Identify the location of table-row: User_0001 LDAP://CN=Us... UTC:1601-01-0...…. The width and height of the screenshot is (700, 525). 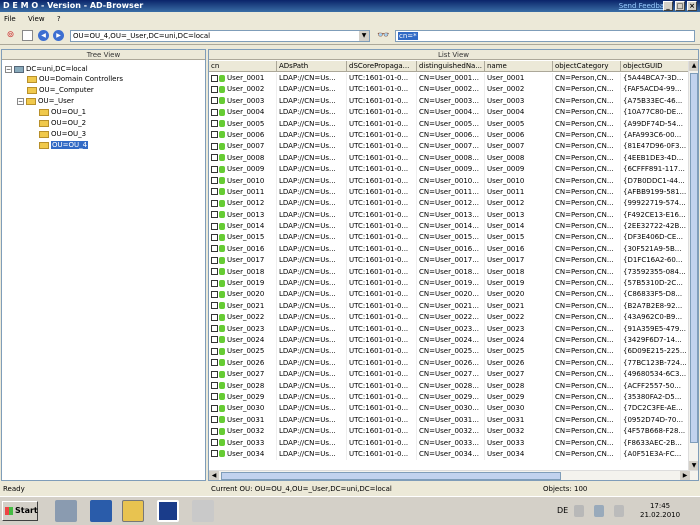
(449, 79).